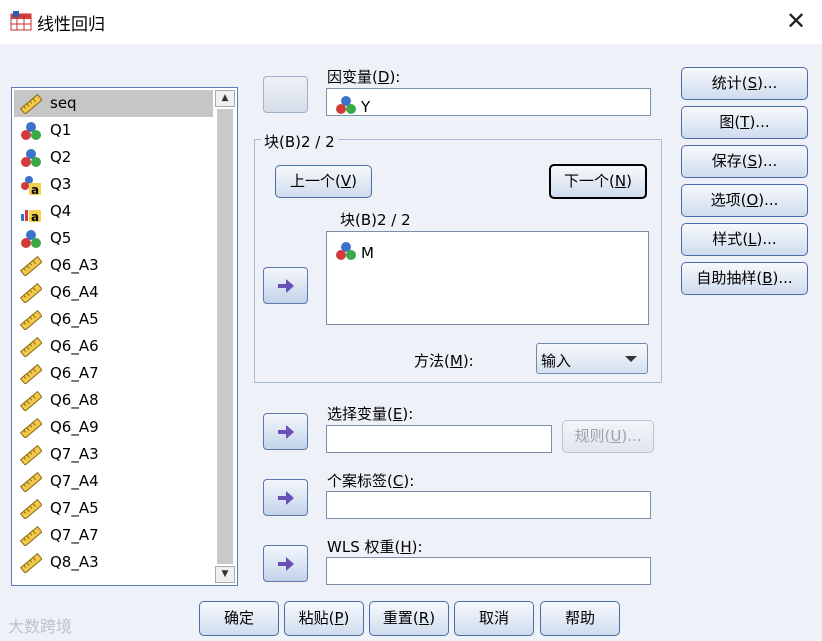  I want to click on close-icon: ✕, so click(796, 21).